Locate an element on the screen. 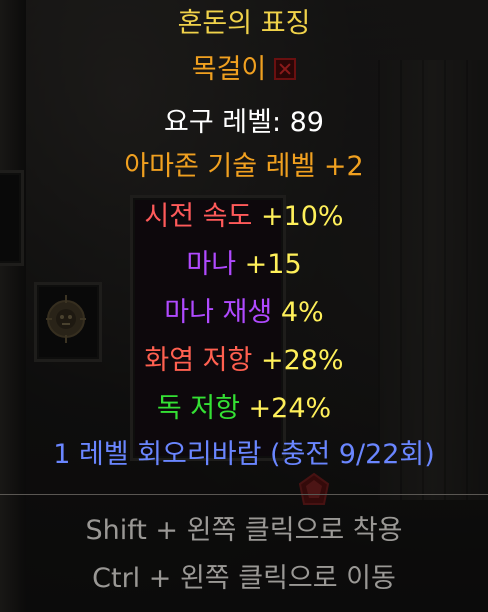 The width and height of the screenshot is (488, 612). level-requirement: 요구 레벨: 89 is located at coordinates (244, 123).